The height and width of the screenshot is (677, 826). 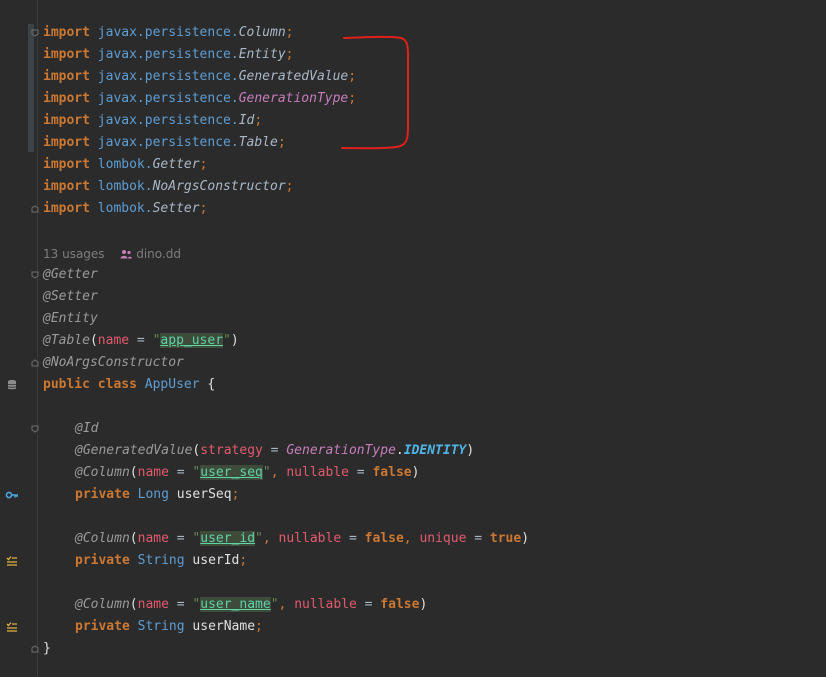 I want to click on field-name: userSeq, so click(x=204, y=494).